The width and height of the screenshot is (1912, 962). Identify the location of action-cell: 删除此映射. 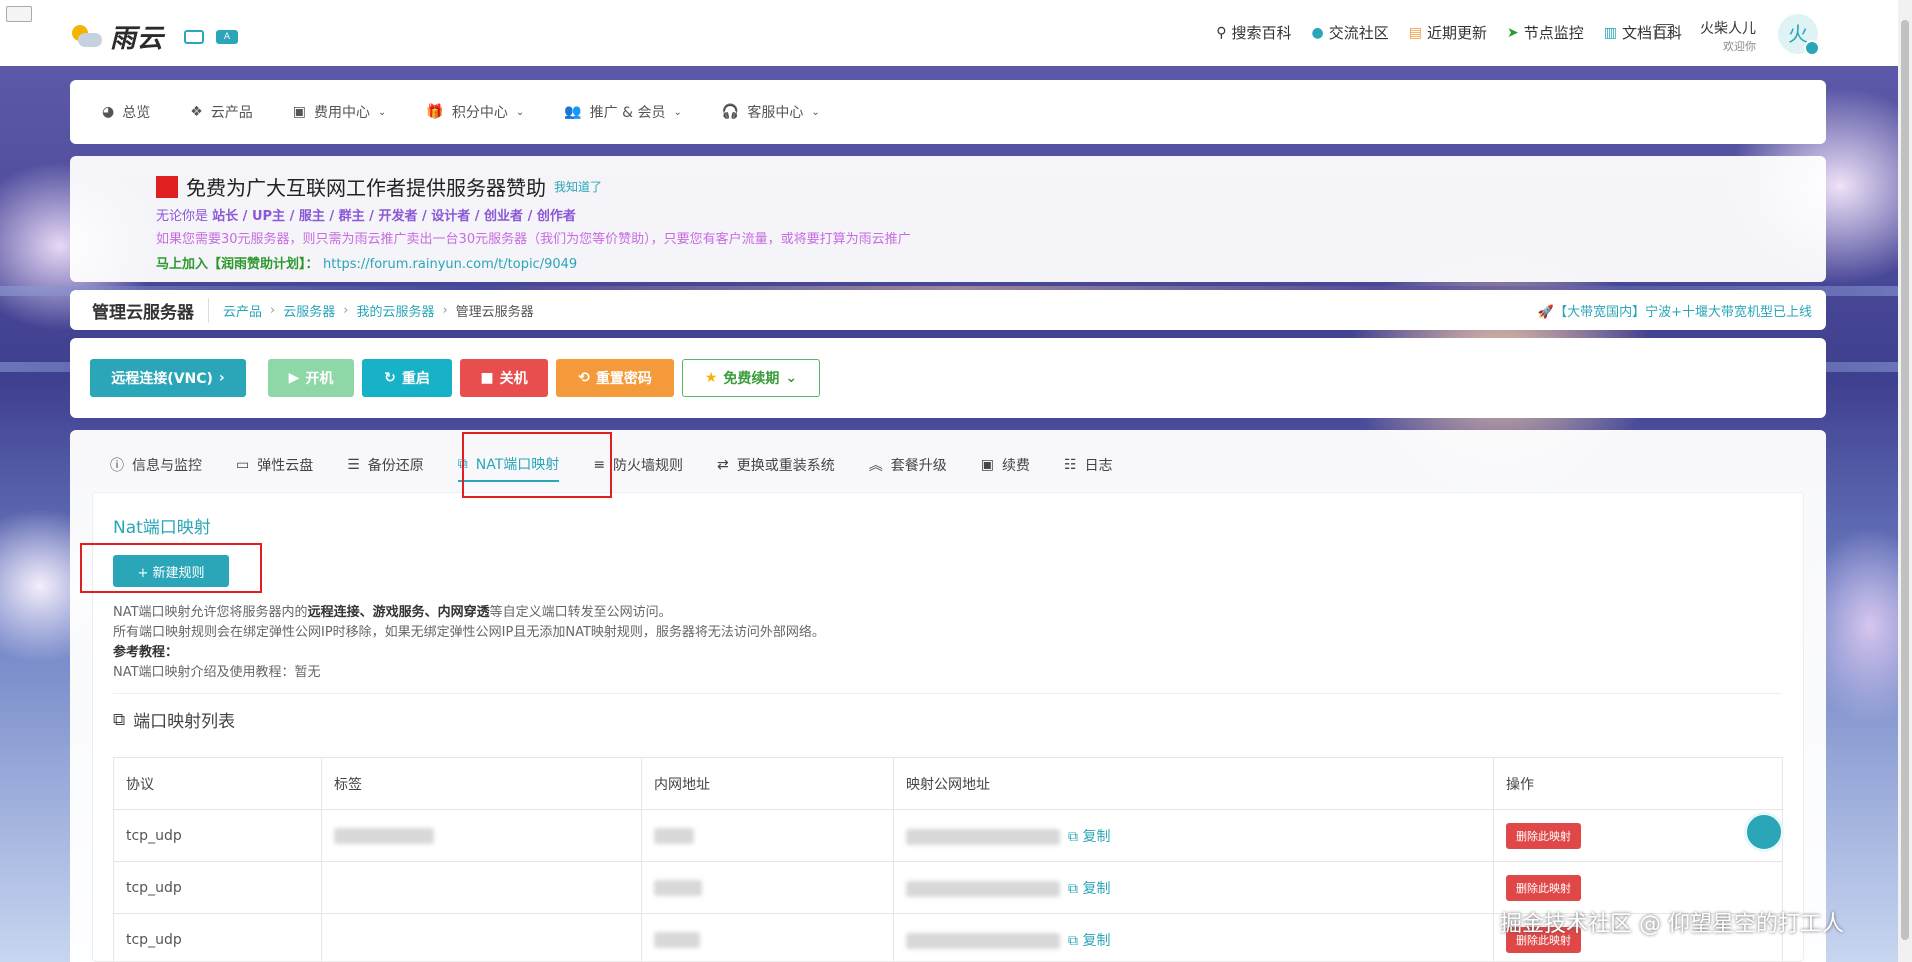
(1638, 835).